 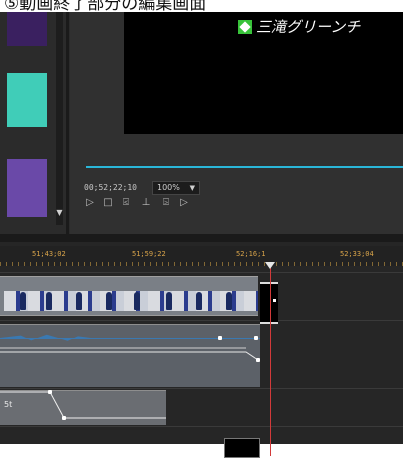 What do you see at coordinates (67, 123) in the screenshot?
I see `panel-divider-vertical` at bounding box center [67, 123].